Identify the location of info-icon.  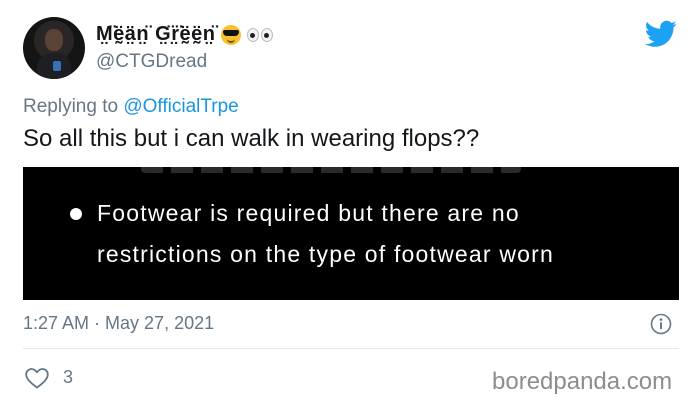
(661, 324).